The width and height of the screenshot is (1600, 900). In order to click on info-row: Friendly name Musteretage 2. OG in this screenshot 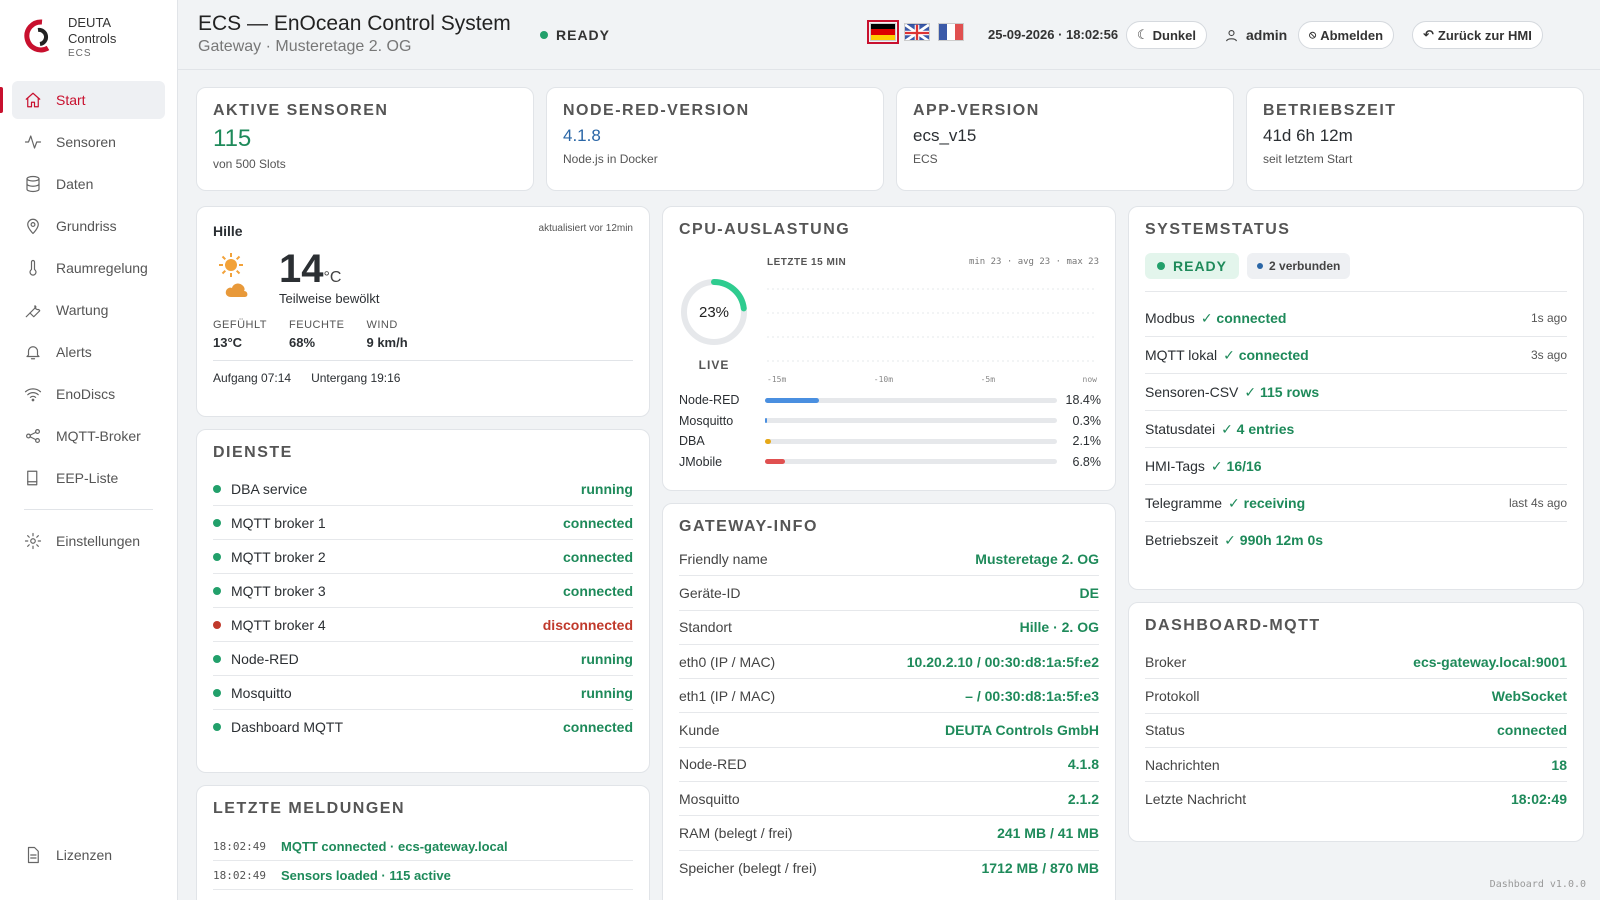, I will do `click(889, 559)`.